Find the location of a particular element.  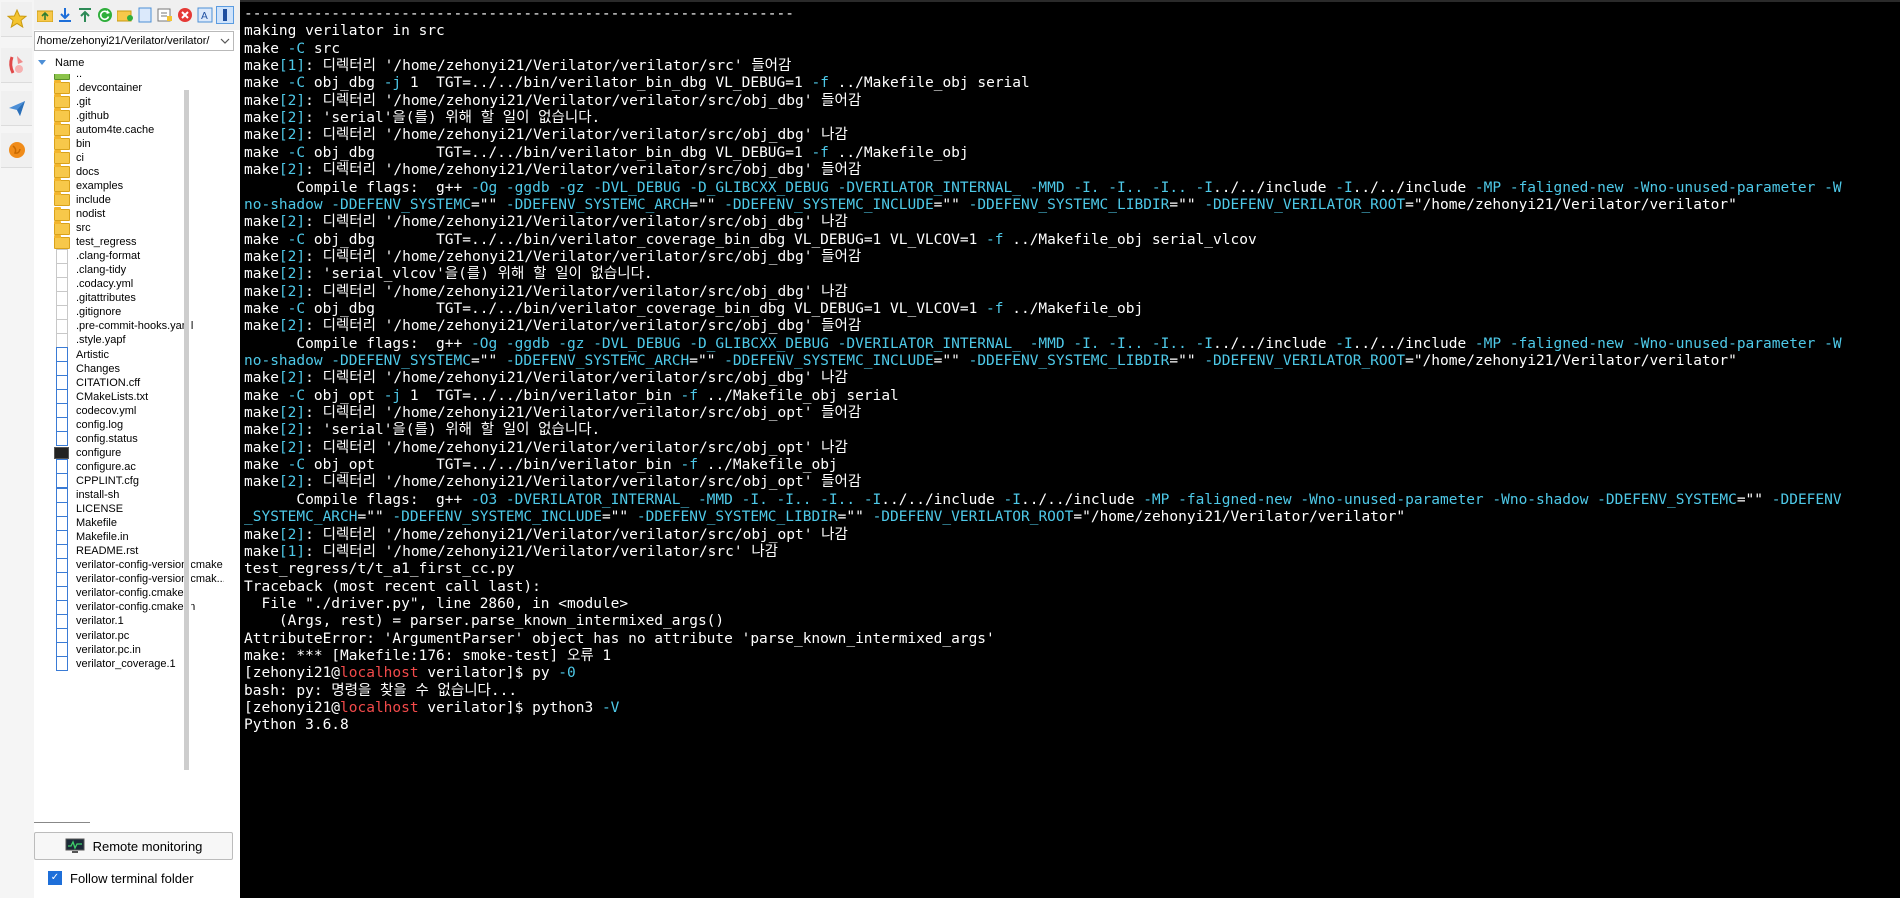

follow-terminal-toggle: ✓ Follow terminal folder is located at coordinates (121, 878).